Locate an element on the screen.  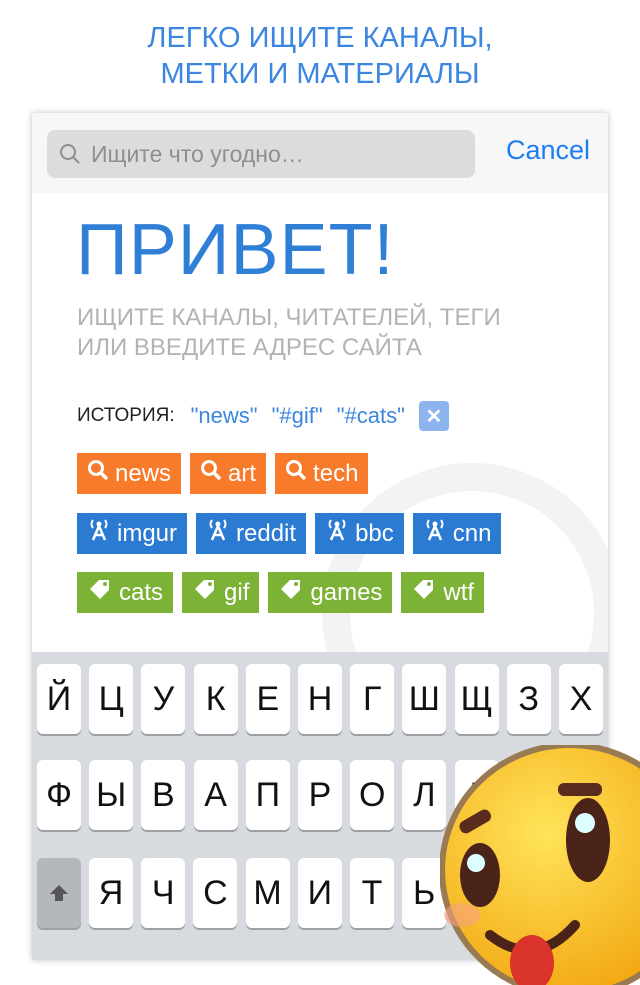
chip-label: bbc is located at coordinates (374, 533).